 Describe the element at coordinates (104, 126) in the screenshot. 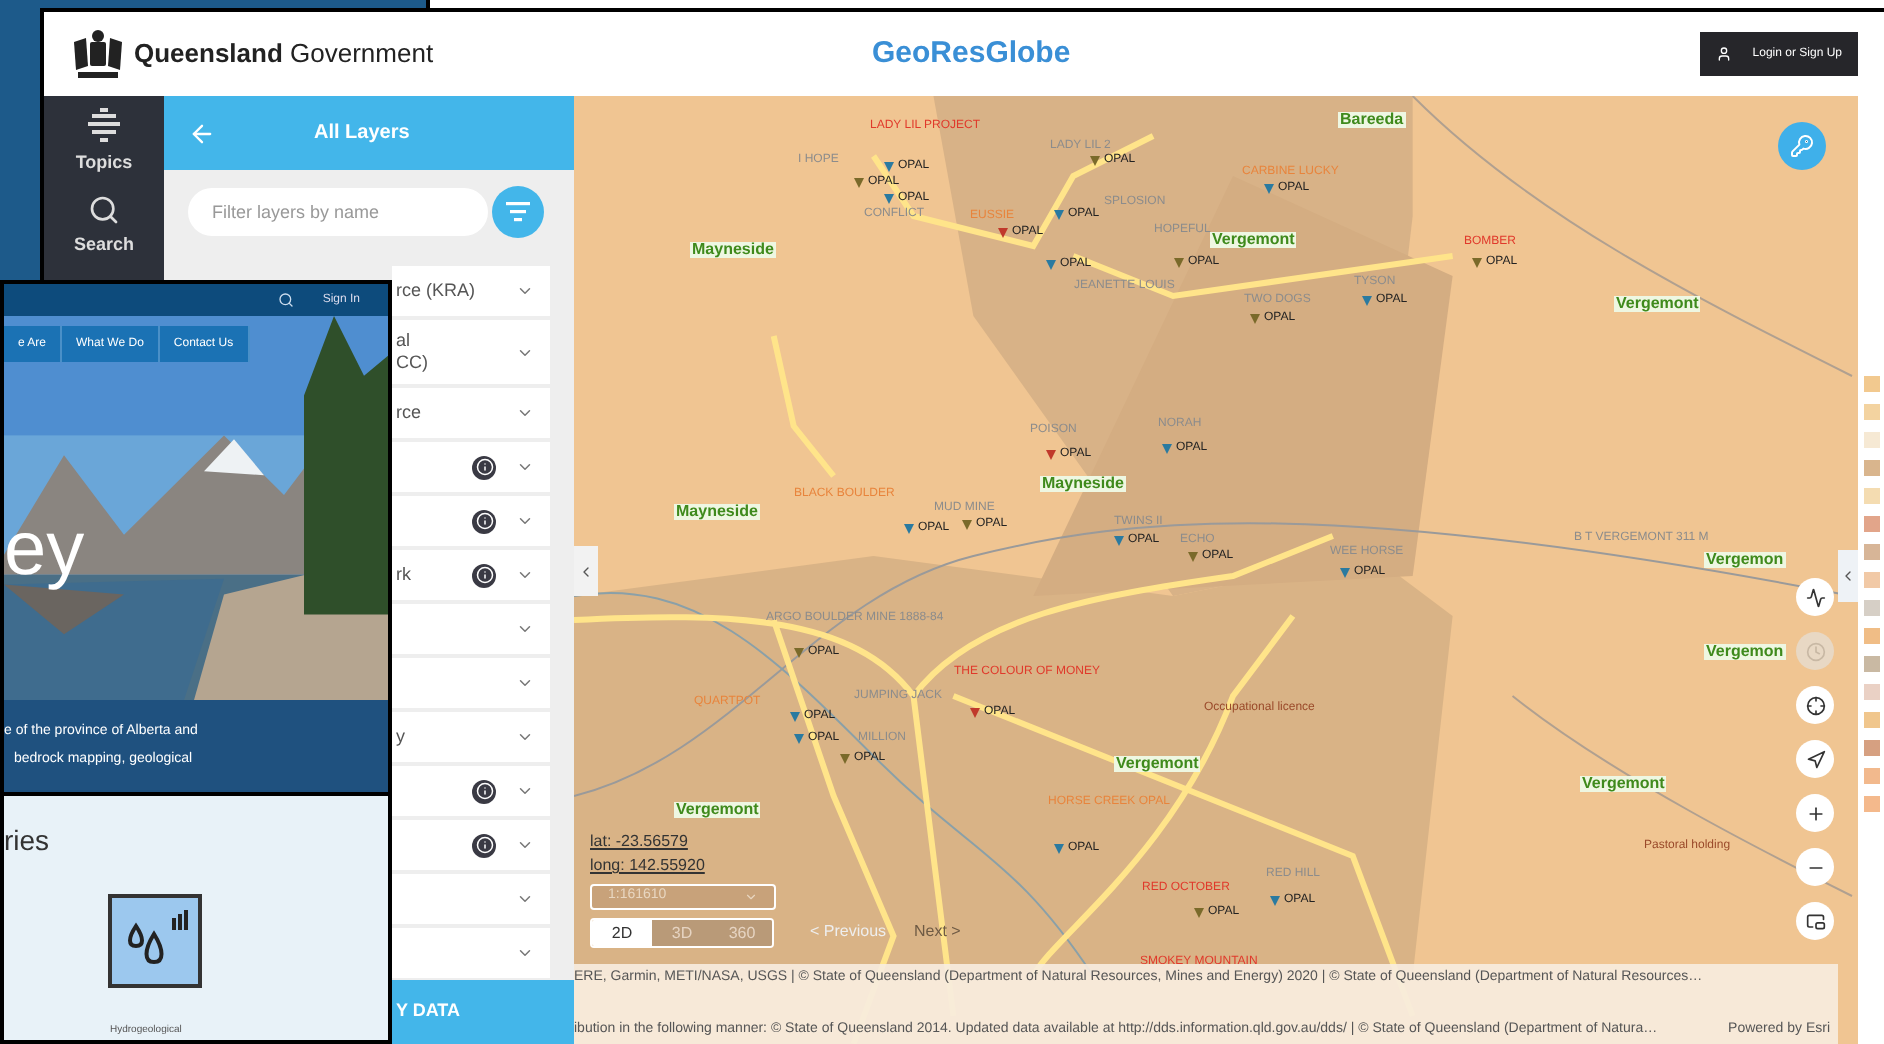

I see `layers-icon` at that location.